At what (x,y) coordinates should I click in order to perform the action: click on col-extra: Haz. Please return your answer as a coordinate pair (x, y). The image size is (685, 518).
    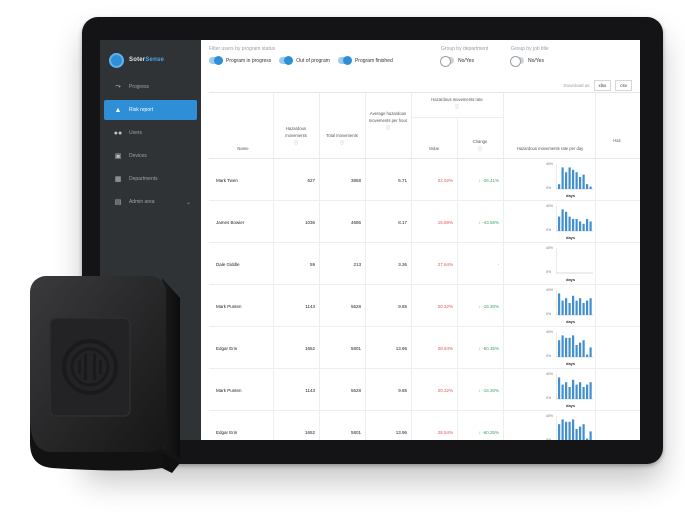
    Looking at the image, I should click on (617, 140).